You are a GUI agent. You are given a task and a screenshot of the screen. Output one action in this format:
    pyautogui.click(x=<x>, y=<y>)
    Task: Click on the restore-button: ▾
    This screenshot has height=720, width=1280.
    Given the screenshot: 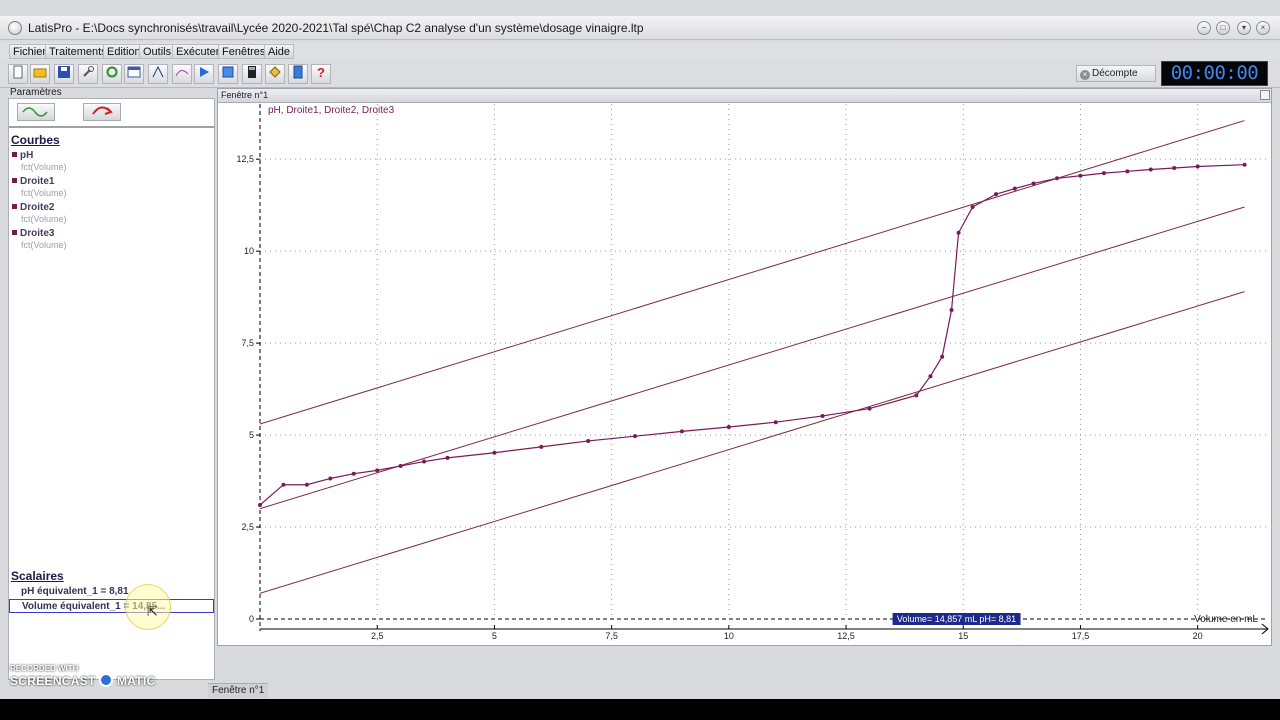 What is the action you would take?
    pyautogui.click(x=1244, y=28)
    